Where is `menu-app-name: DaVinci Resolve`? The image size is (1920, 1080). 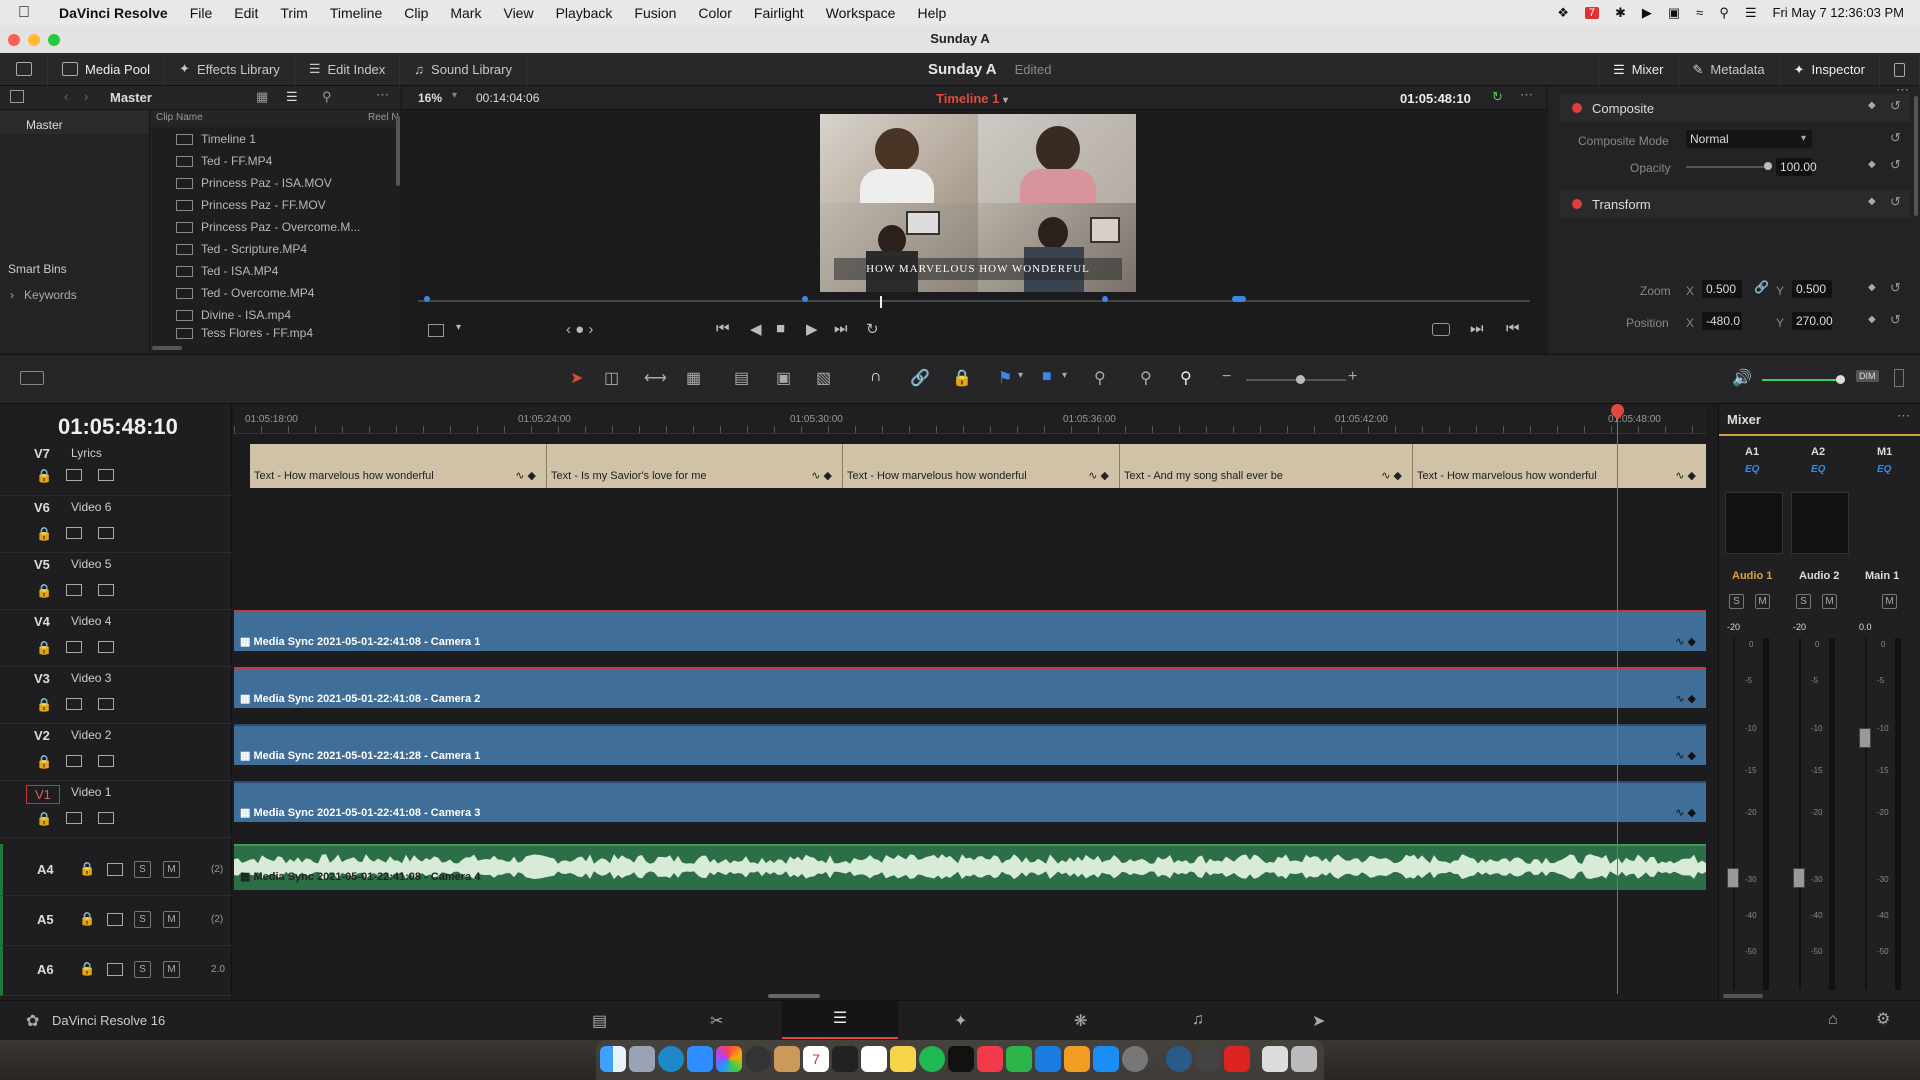
menu-app-name: DaVinci Resolve is located at coordinates (113, 13).